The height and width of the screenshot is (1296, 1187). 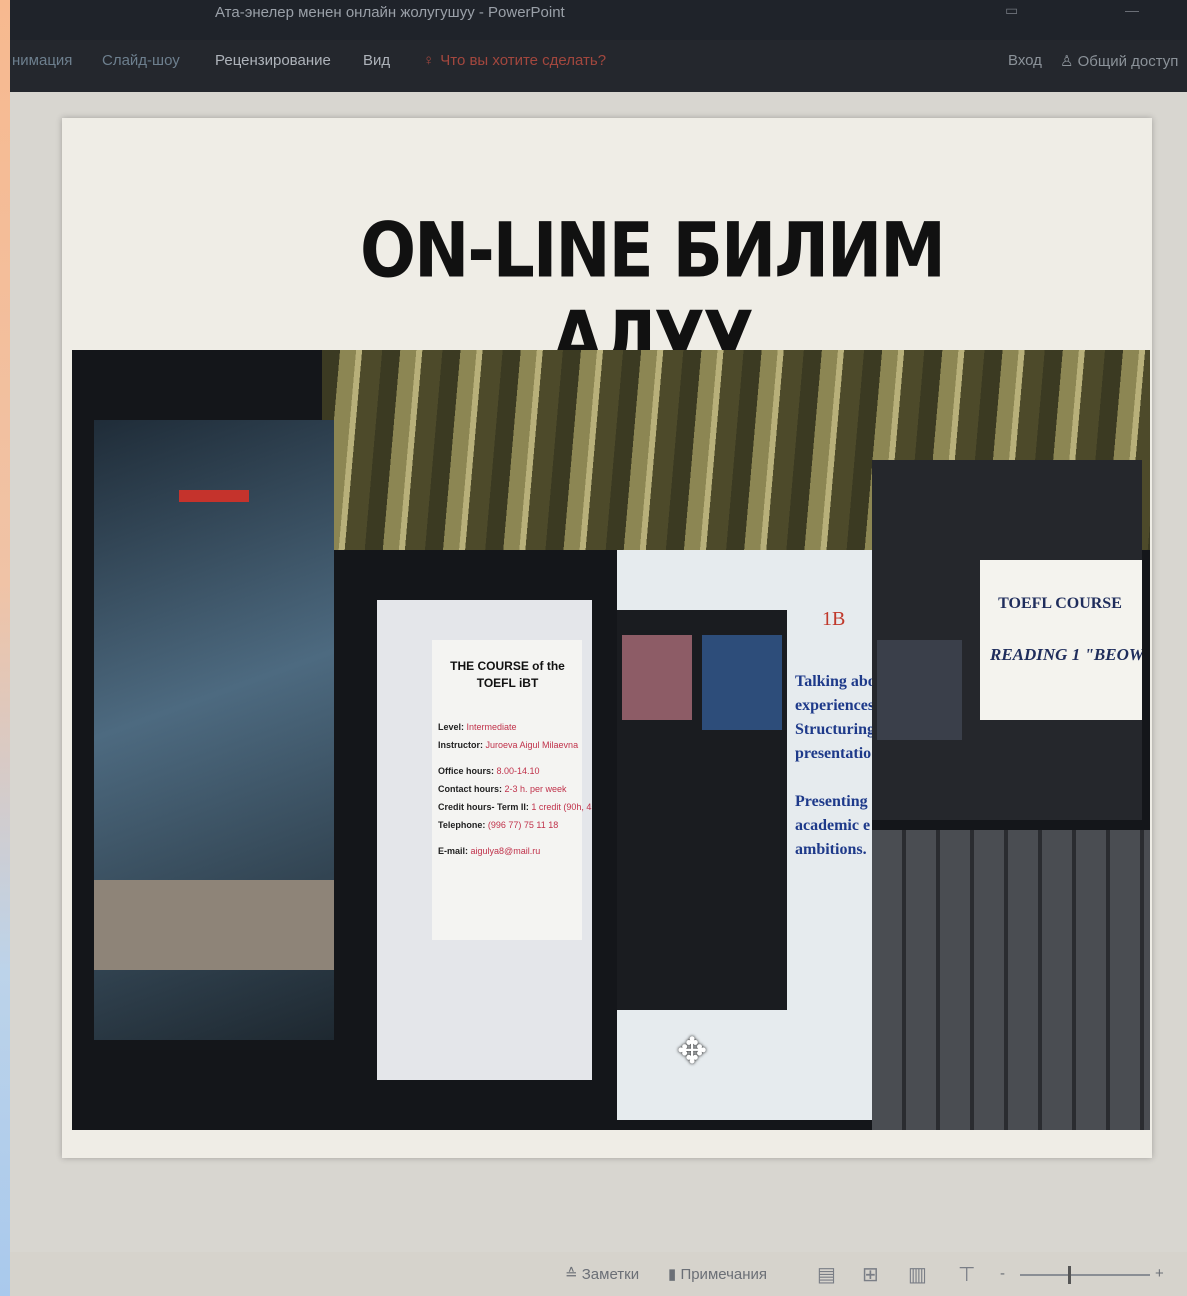 I want to click on slide-sorter-icon: ⊞, so click(x=870, y=1274).